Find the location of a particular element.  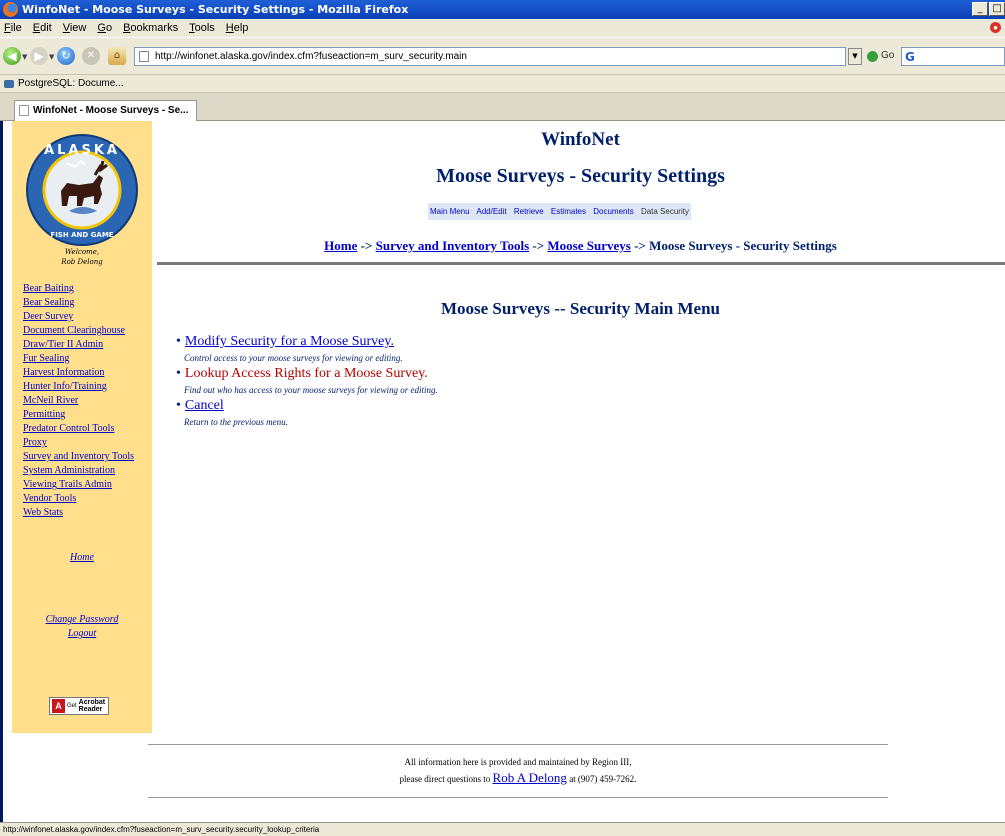

sidebar-item-web-stats: Web Stats is located at coordinates (87, 513).